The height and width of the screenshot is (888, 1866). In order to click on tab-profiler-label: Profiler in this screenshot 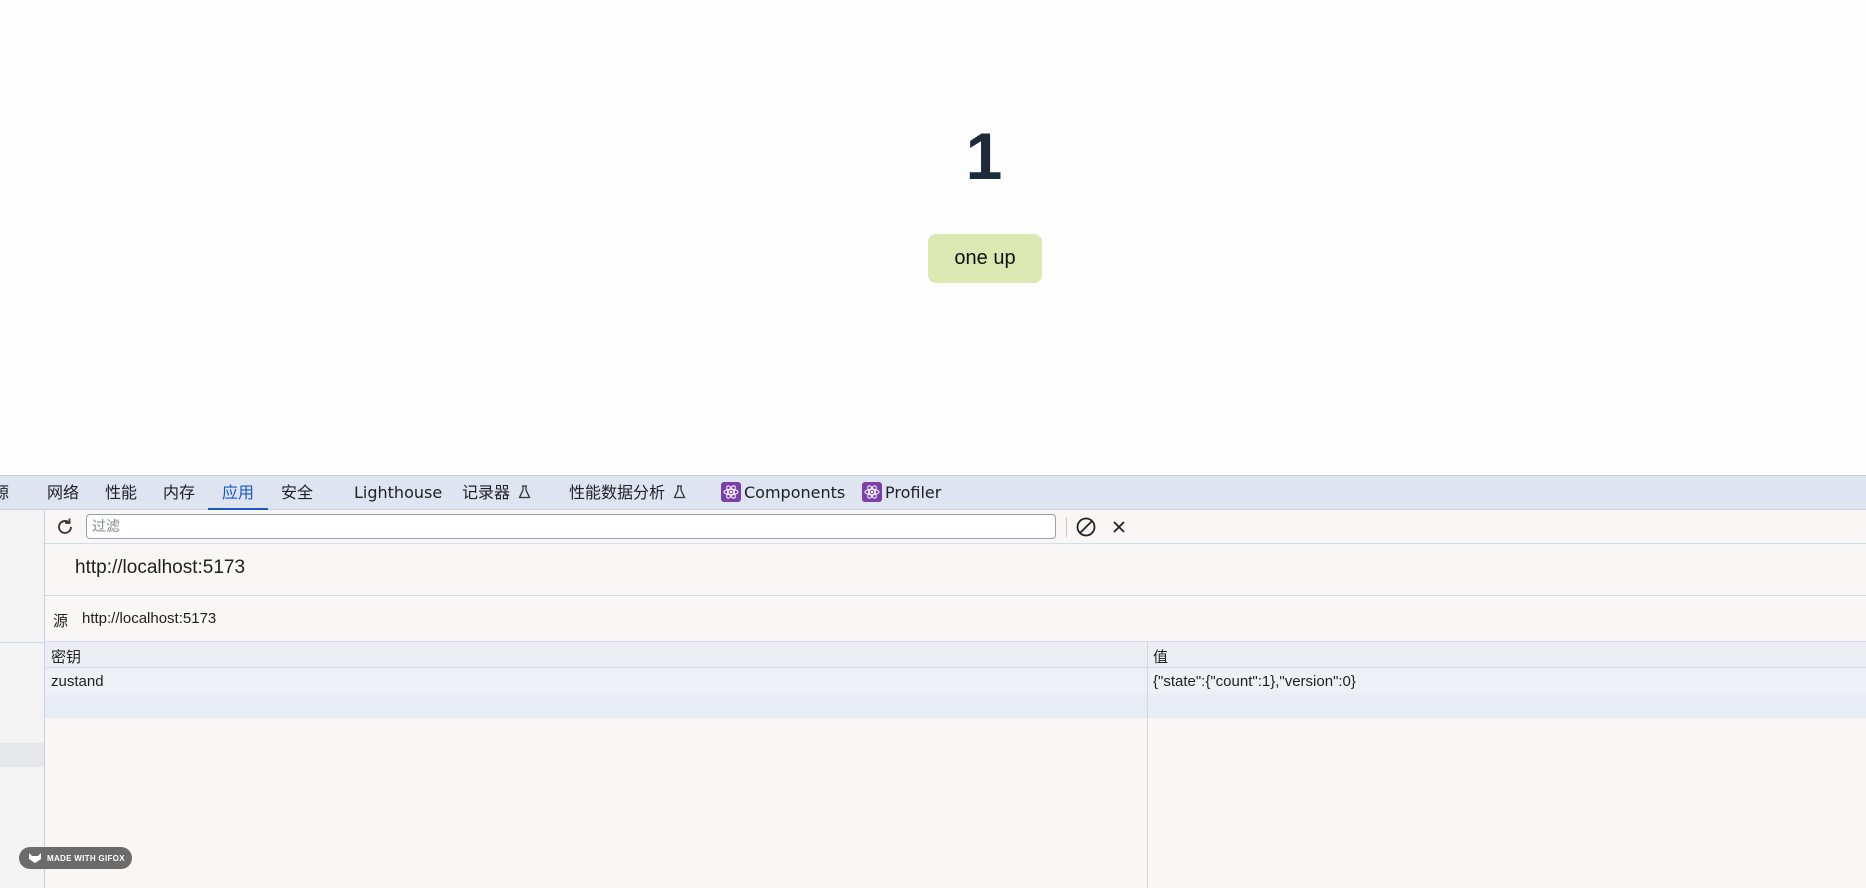, I will do `click(913, 492)`.